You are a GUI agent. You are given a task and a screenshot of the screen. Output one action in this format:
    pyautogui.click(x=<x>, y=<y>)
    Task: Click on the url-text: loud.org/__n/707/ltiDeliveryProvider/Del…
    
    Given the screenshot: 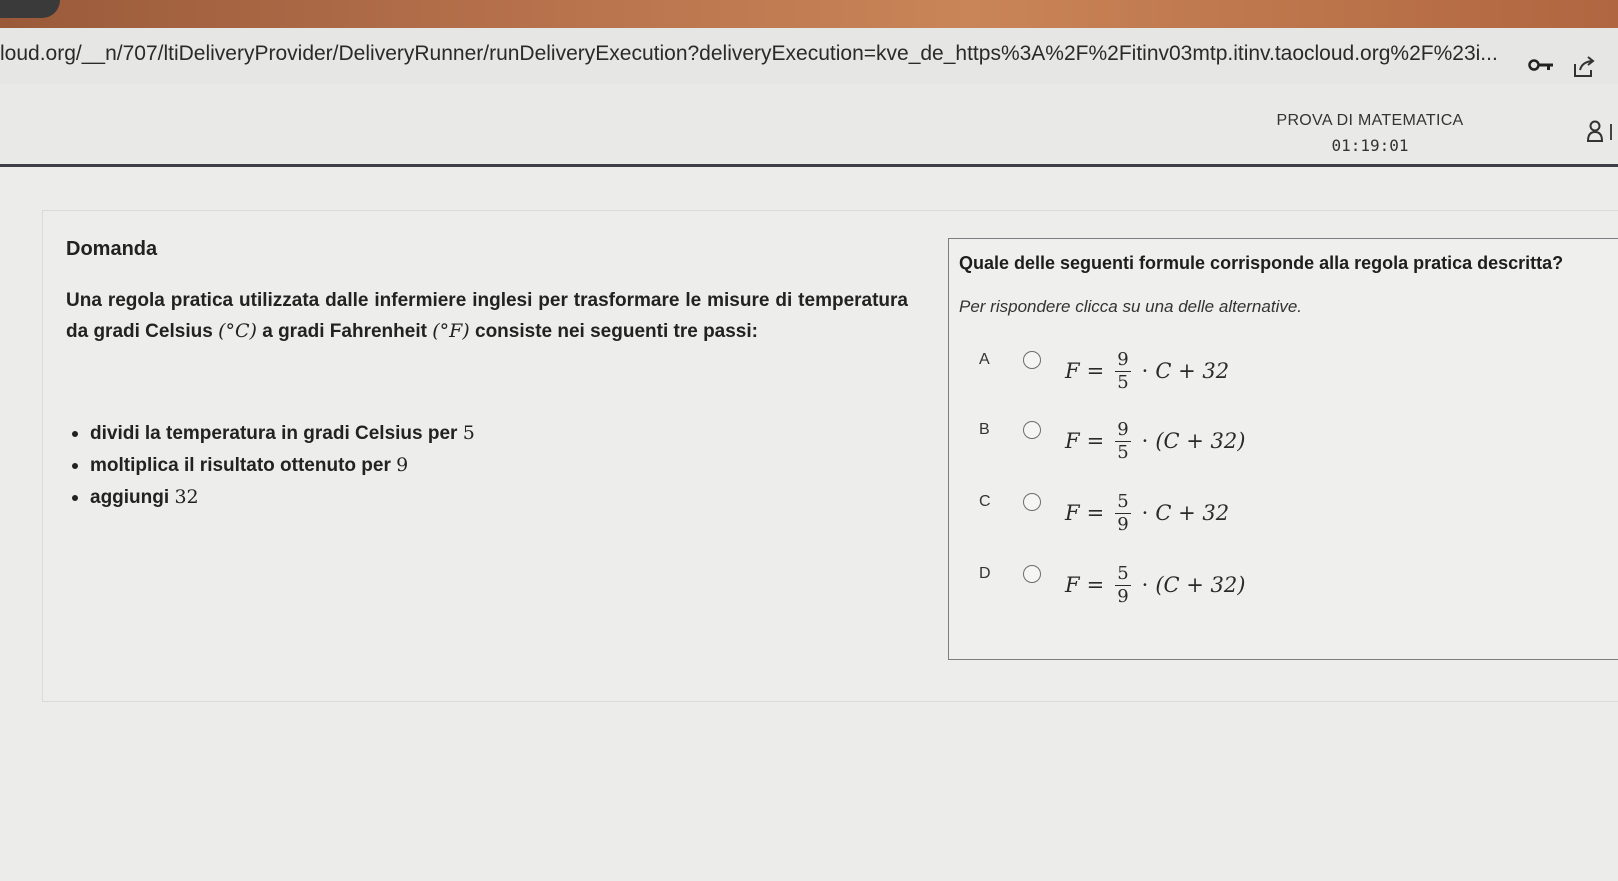 What is the action you would take?
    pyautogui.click(x=760, y=54)
    